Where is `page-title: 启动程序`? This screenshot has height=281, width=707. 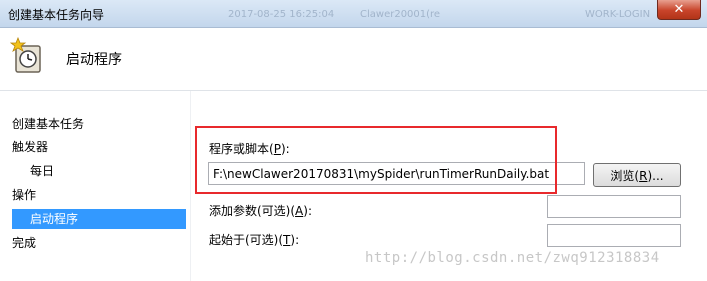
page-title: 启动程序 is located at coordinates (94, 60).